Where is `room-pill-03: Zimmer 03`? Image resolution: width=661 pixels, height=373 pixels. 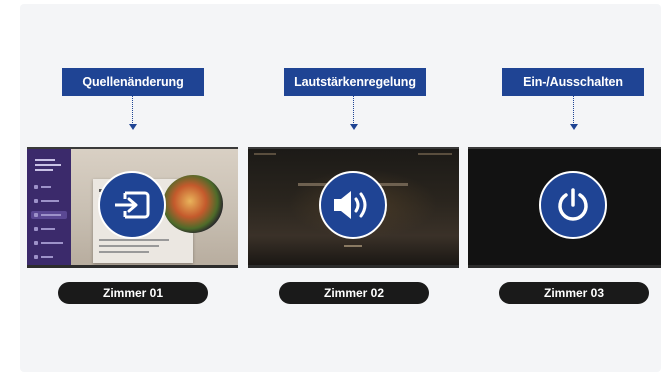
room-pill-03: Zimmer 03 is located at coordinates (574, 293).